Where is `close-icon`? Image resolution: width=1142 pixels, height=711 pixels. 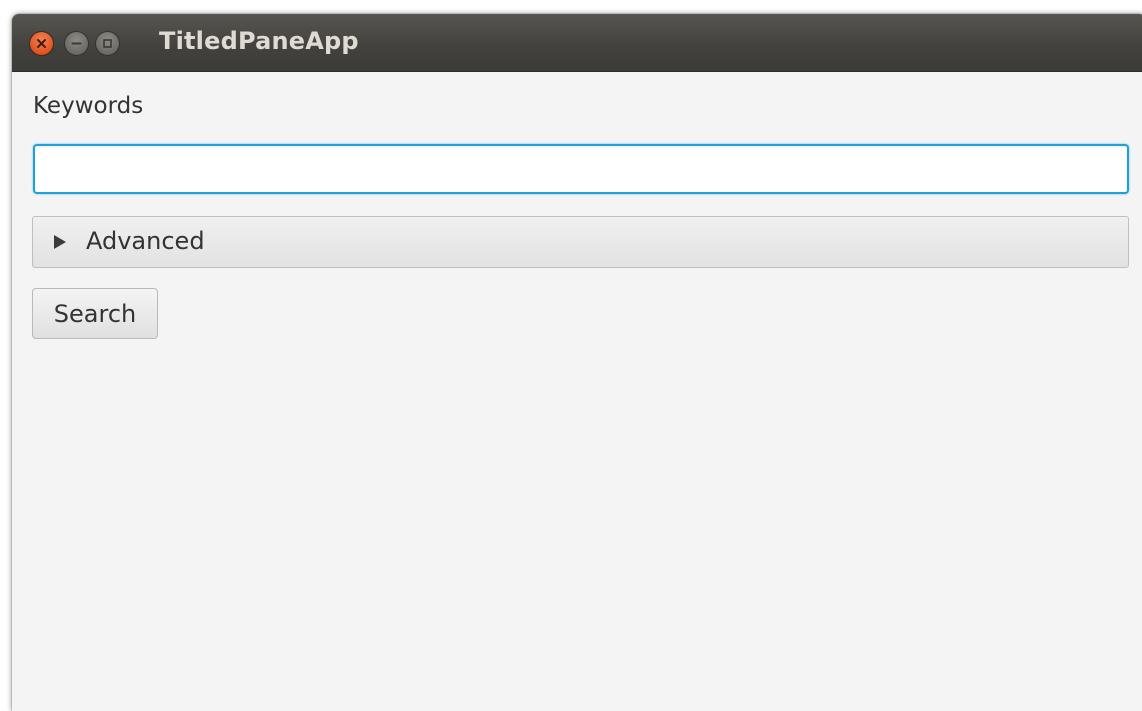
close-icon is located at coordinates (41, 43).